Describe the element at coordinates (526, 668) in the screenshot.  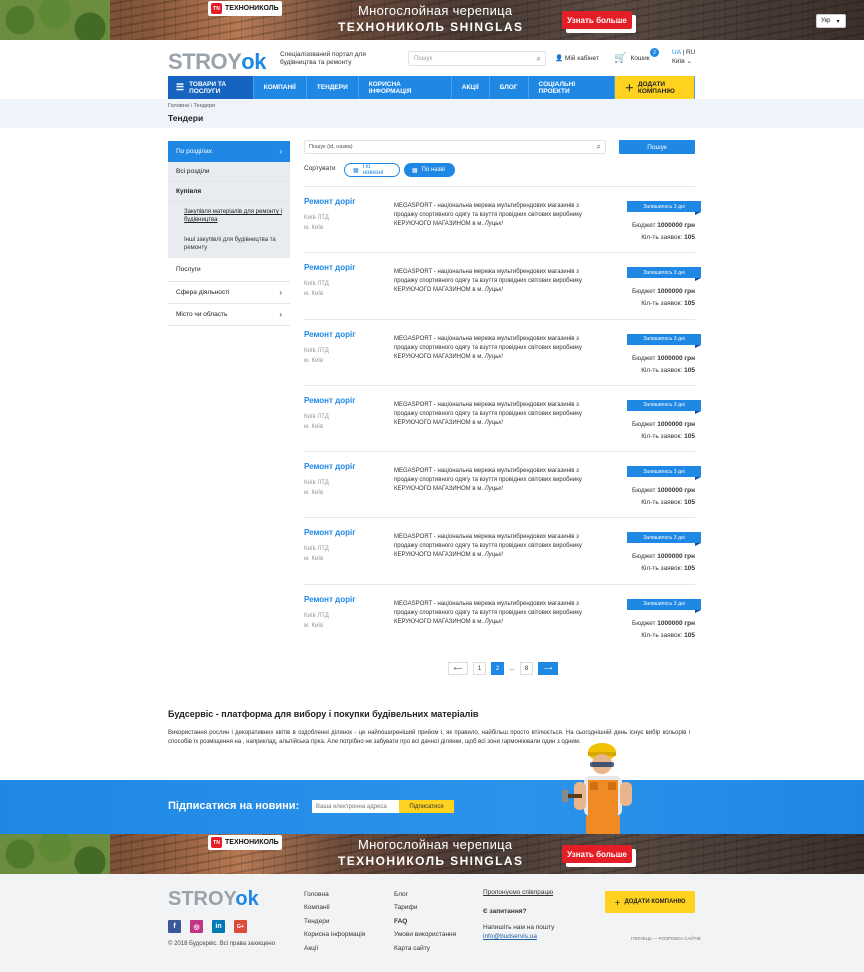
I see `page-8: 8` at that location.